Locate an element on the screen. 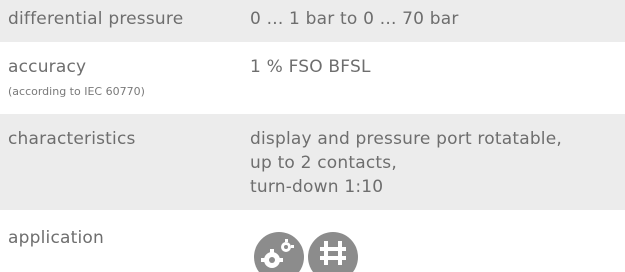 The width and height of the screenshot is (625, 272). spec-value-accuracy: 1 % FSO BFSL is located at coordinates (310, 67).